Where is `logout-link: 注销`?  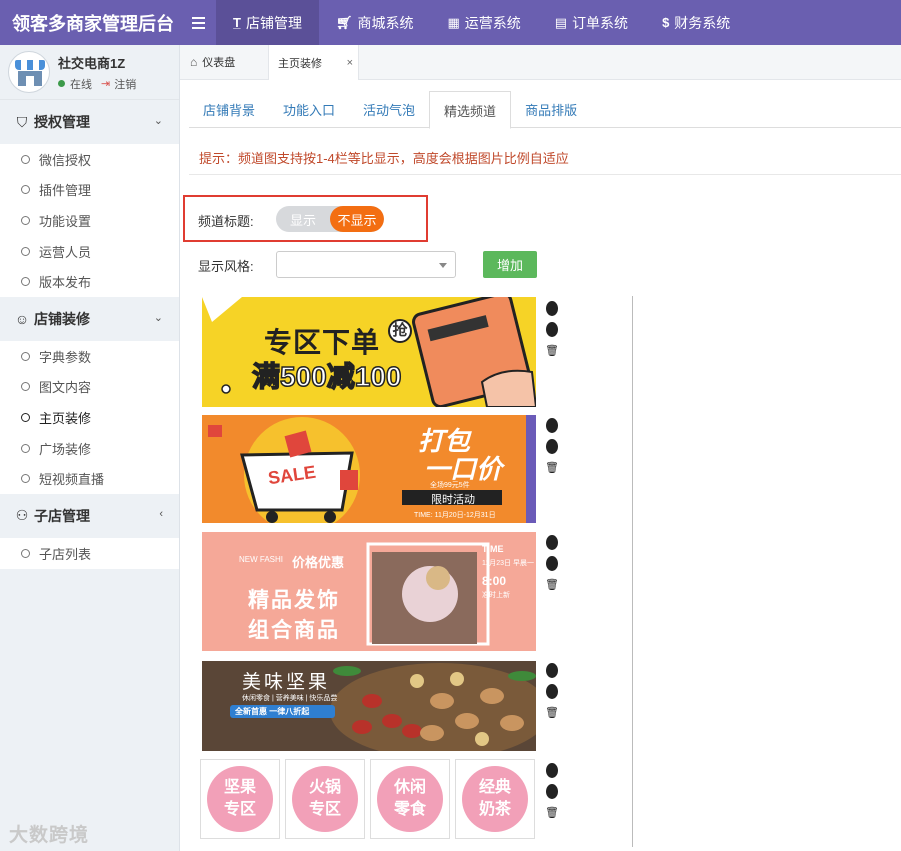
logout-link: 注销 is located at coordinates (125, 84).